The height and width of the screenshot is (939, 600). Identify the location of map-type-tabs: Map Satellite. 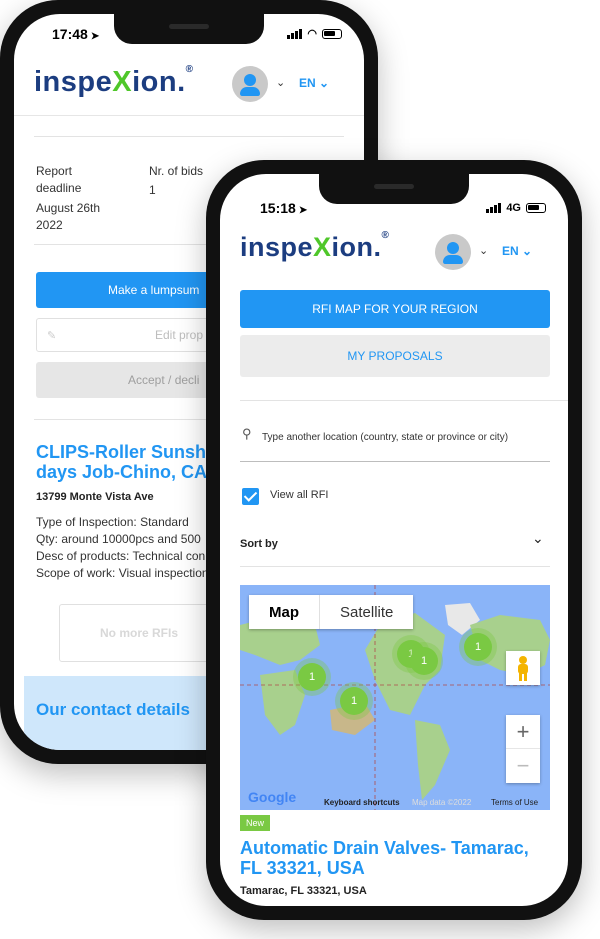
(331, 612).